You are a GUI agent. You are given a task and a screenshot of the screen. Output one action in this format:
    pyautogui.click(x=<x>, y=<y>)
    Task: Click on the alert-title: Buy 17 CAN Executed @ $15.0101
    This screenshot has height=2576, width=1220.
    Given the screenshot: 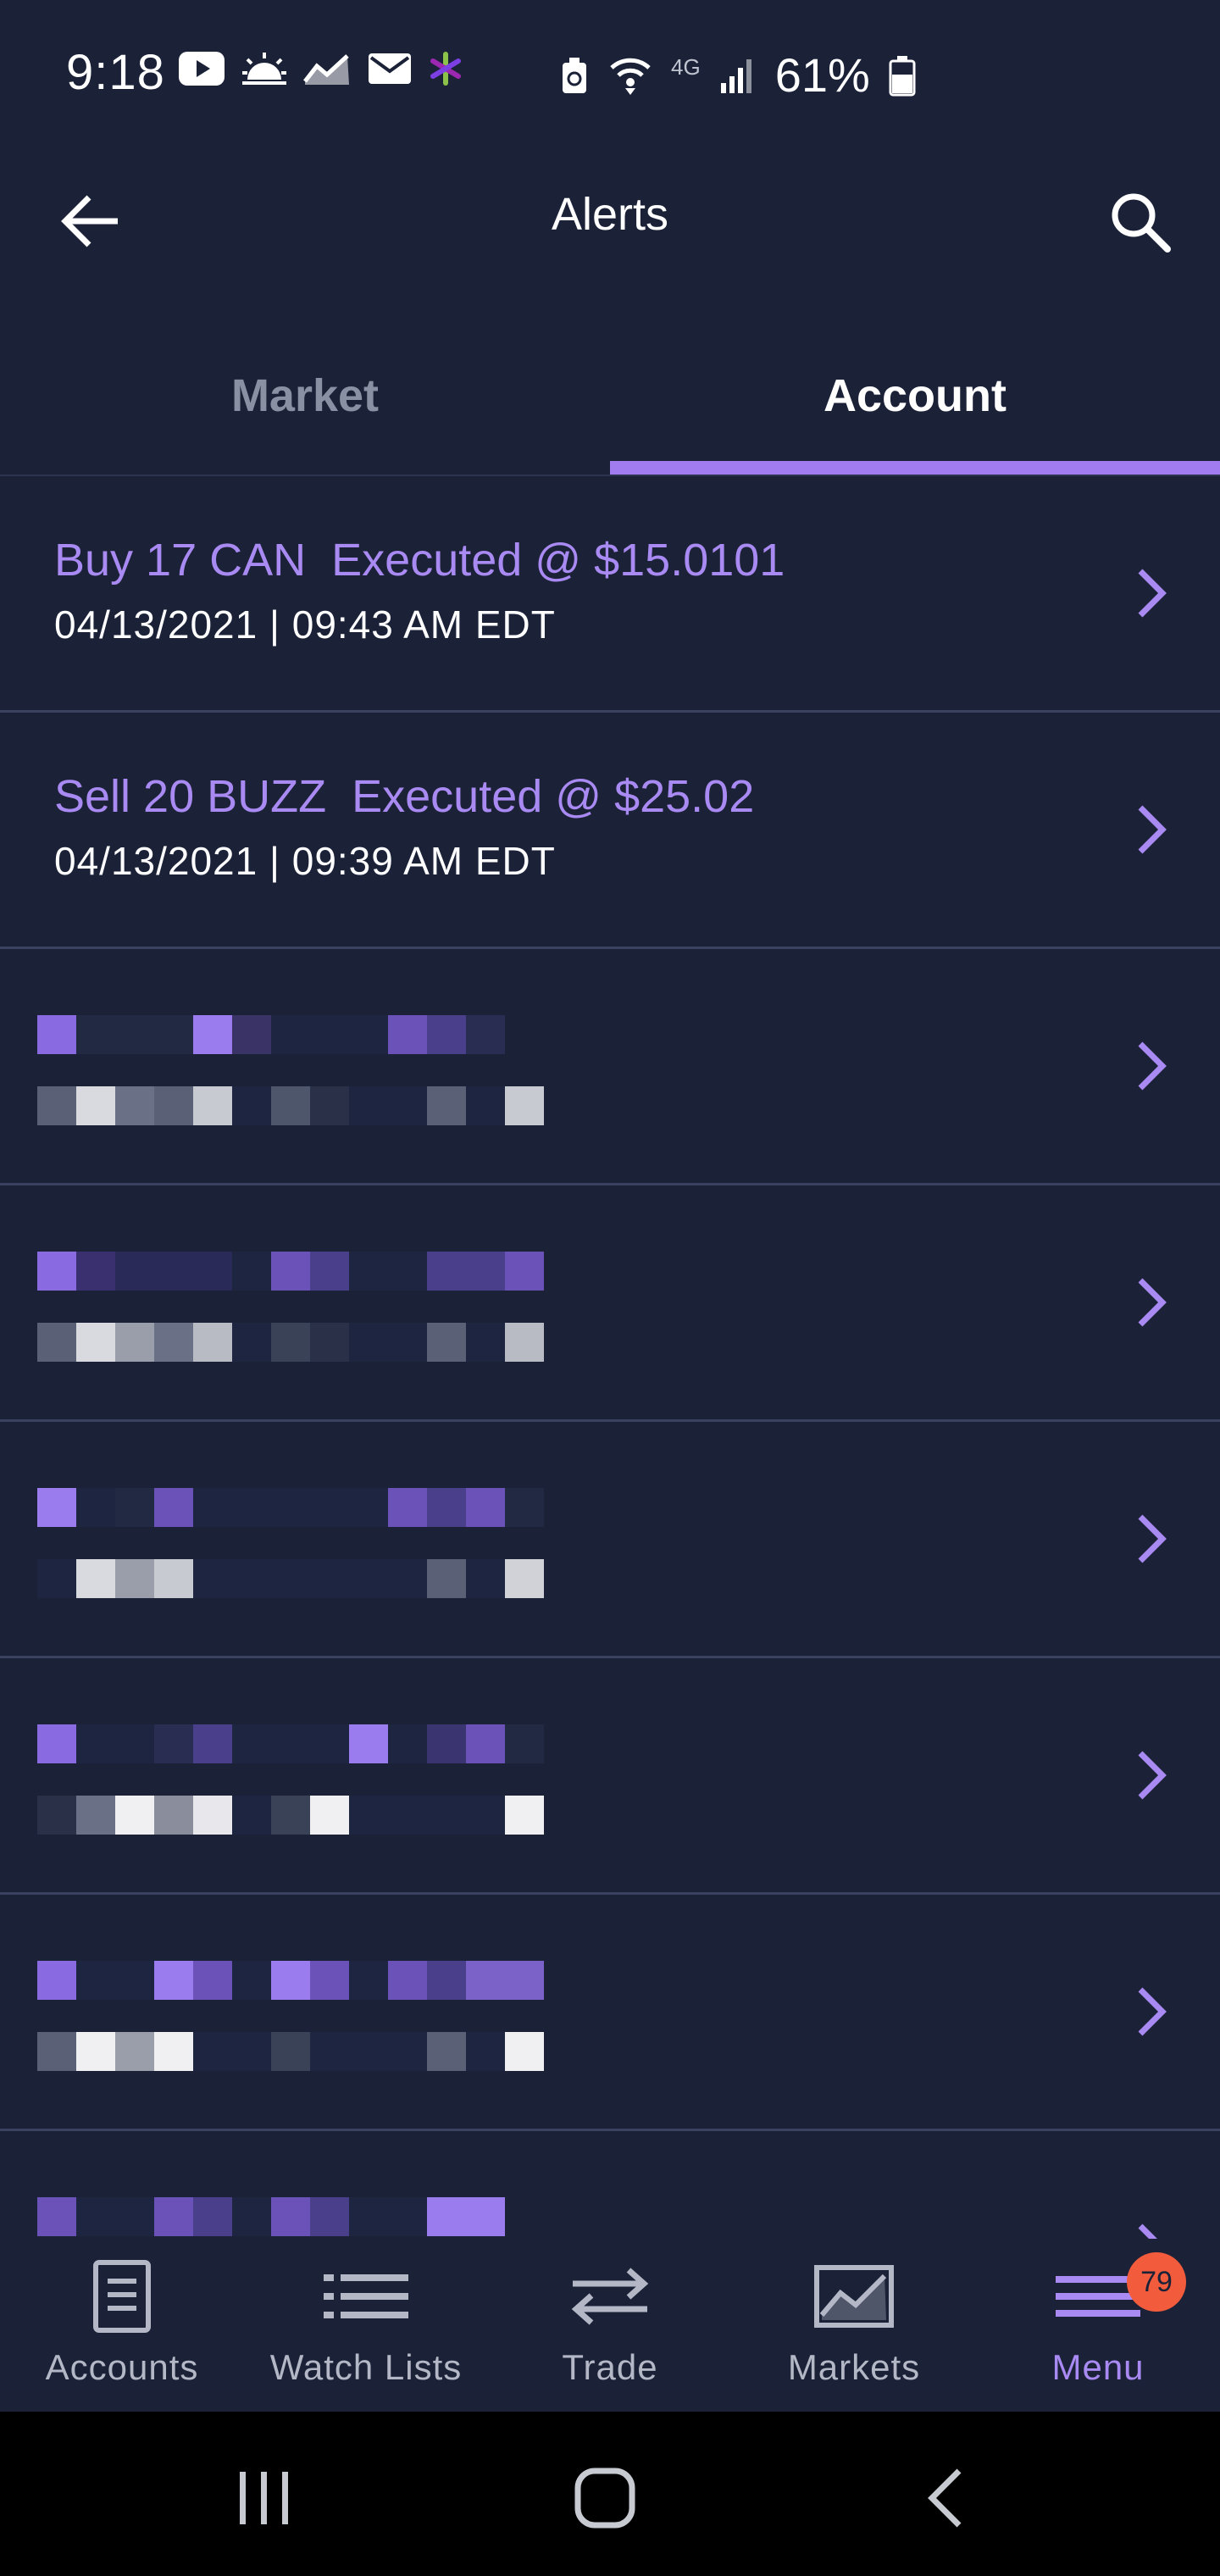 What is the action you would take?
    pyautogui.click(x=419, y=560)
    